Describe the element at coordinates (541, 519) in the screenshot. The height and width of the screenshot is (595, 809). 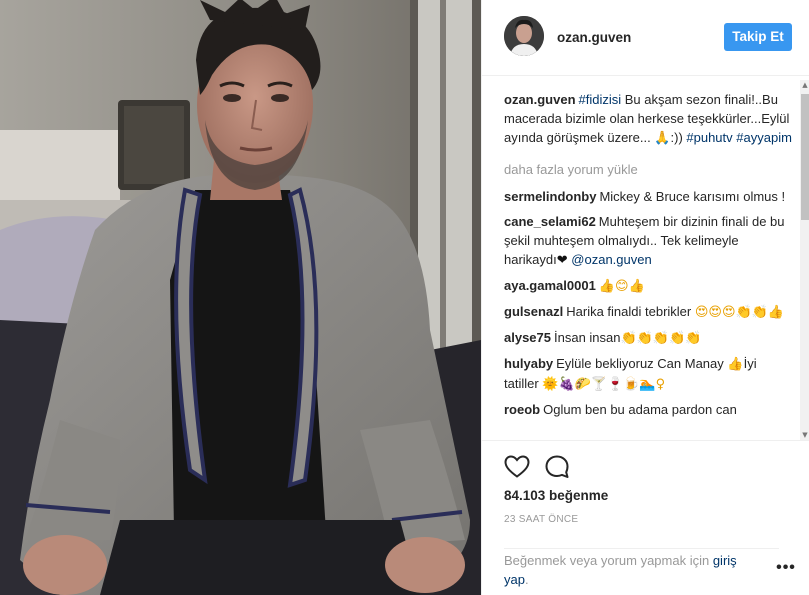
I see `post-timestamp: 23 SAAT ÖNCE` at that location.